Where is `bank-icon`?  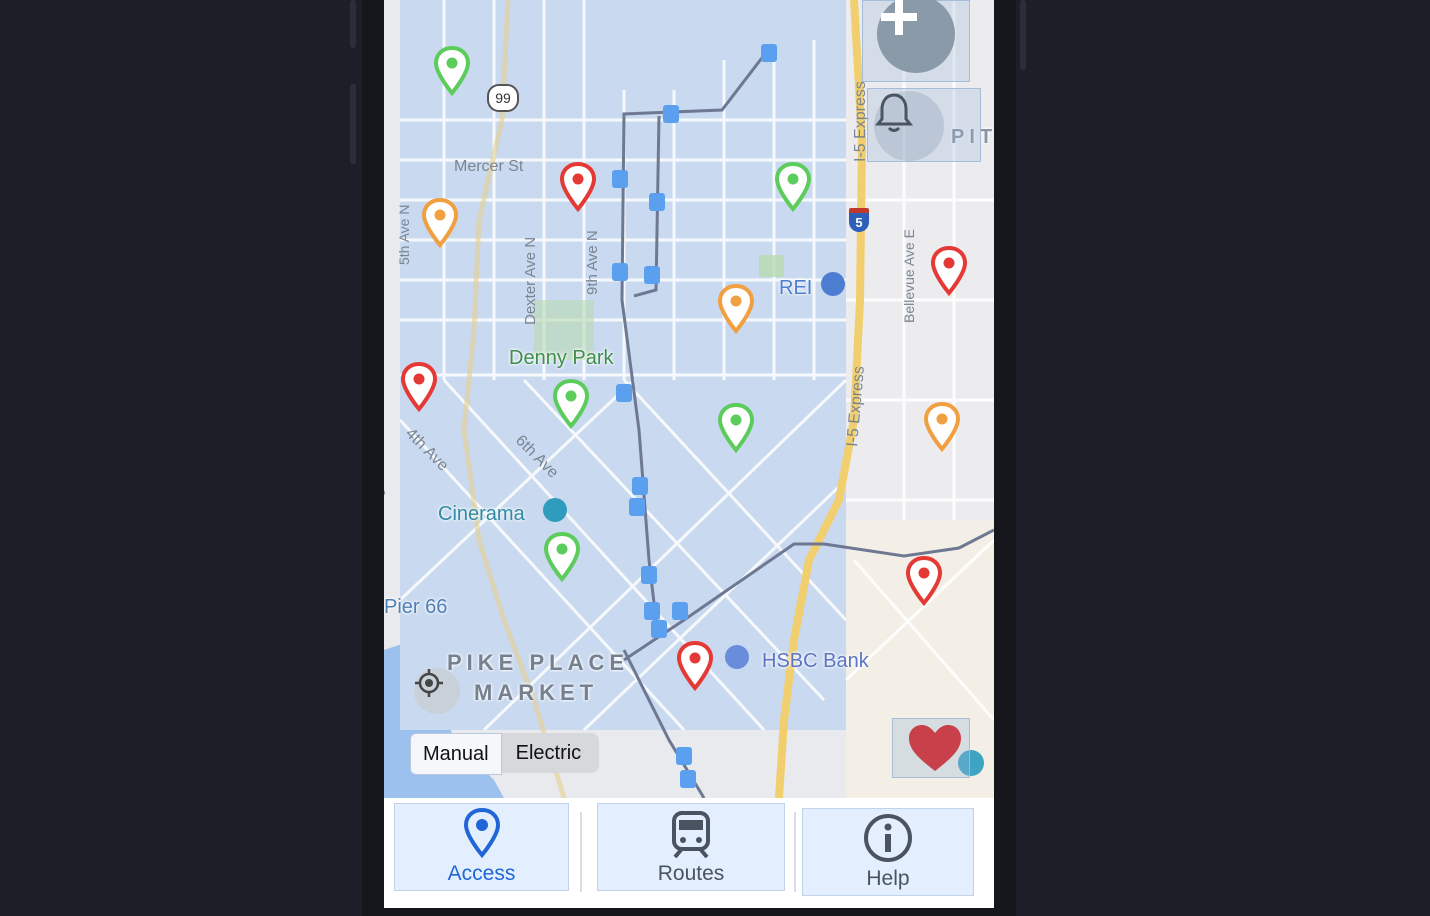 bank-icon is located at coordinates (737, 657).